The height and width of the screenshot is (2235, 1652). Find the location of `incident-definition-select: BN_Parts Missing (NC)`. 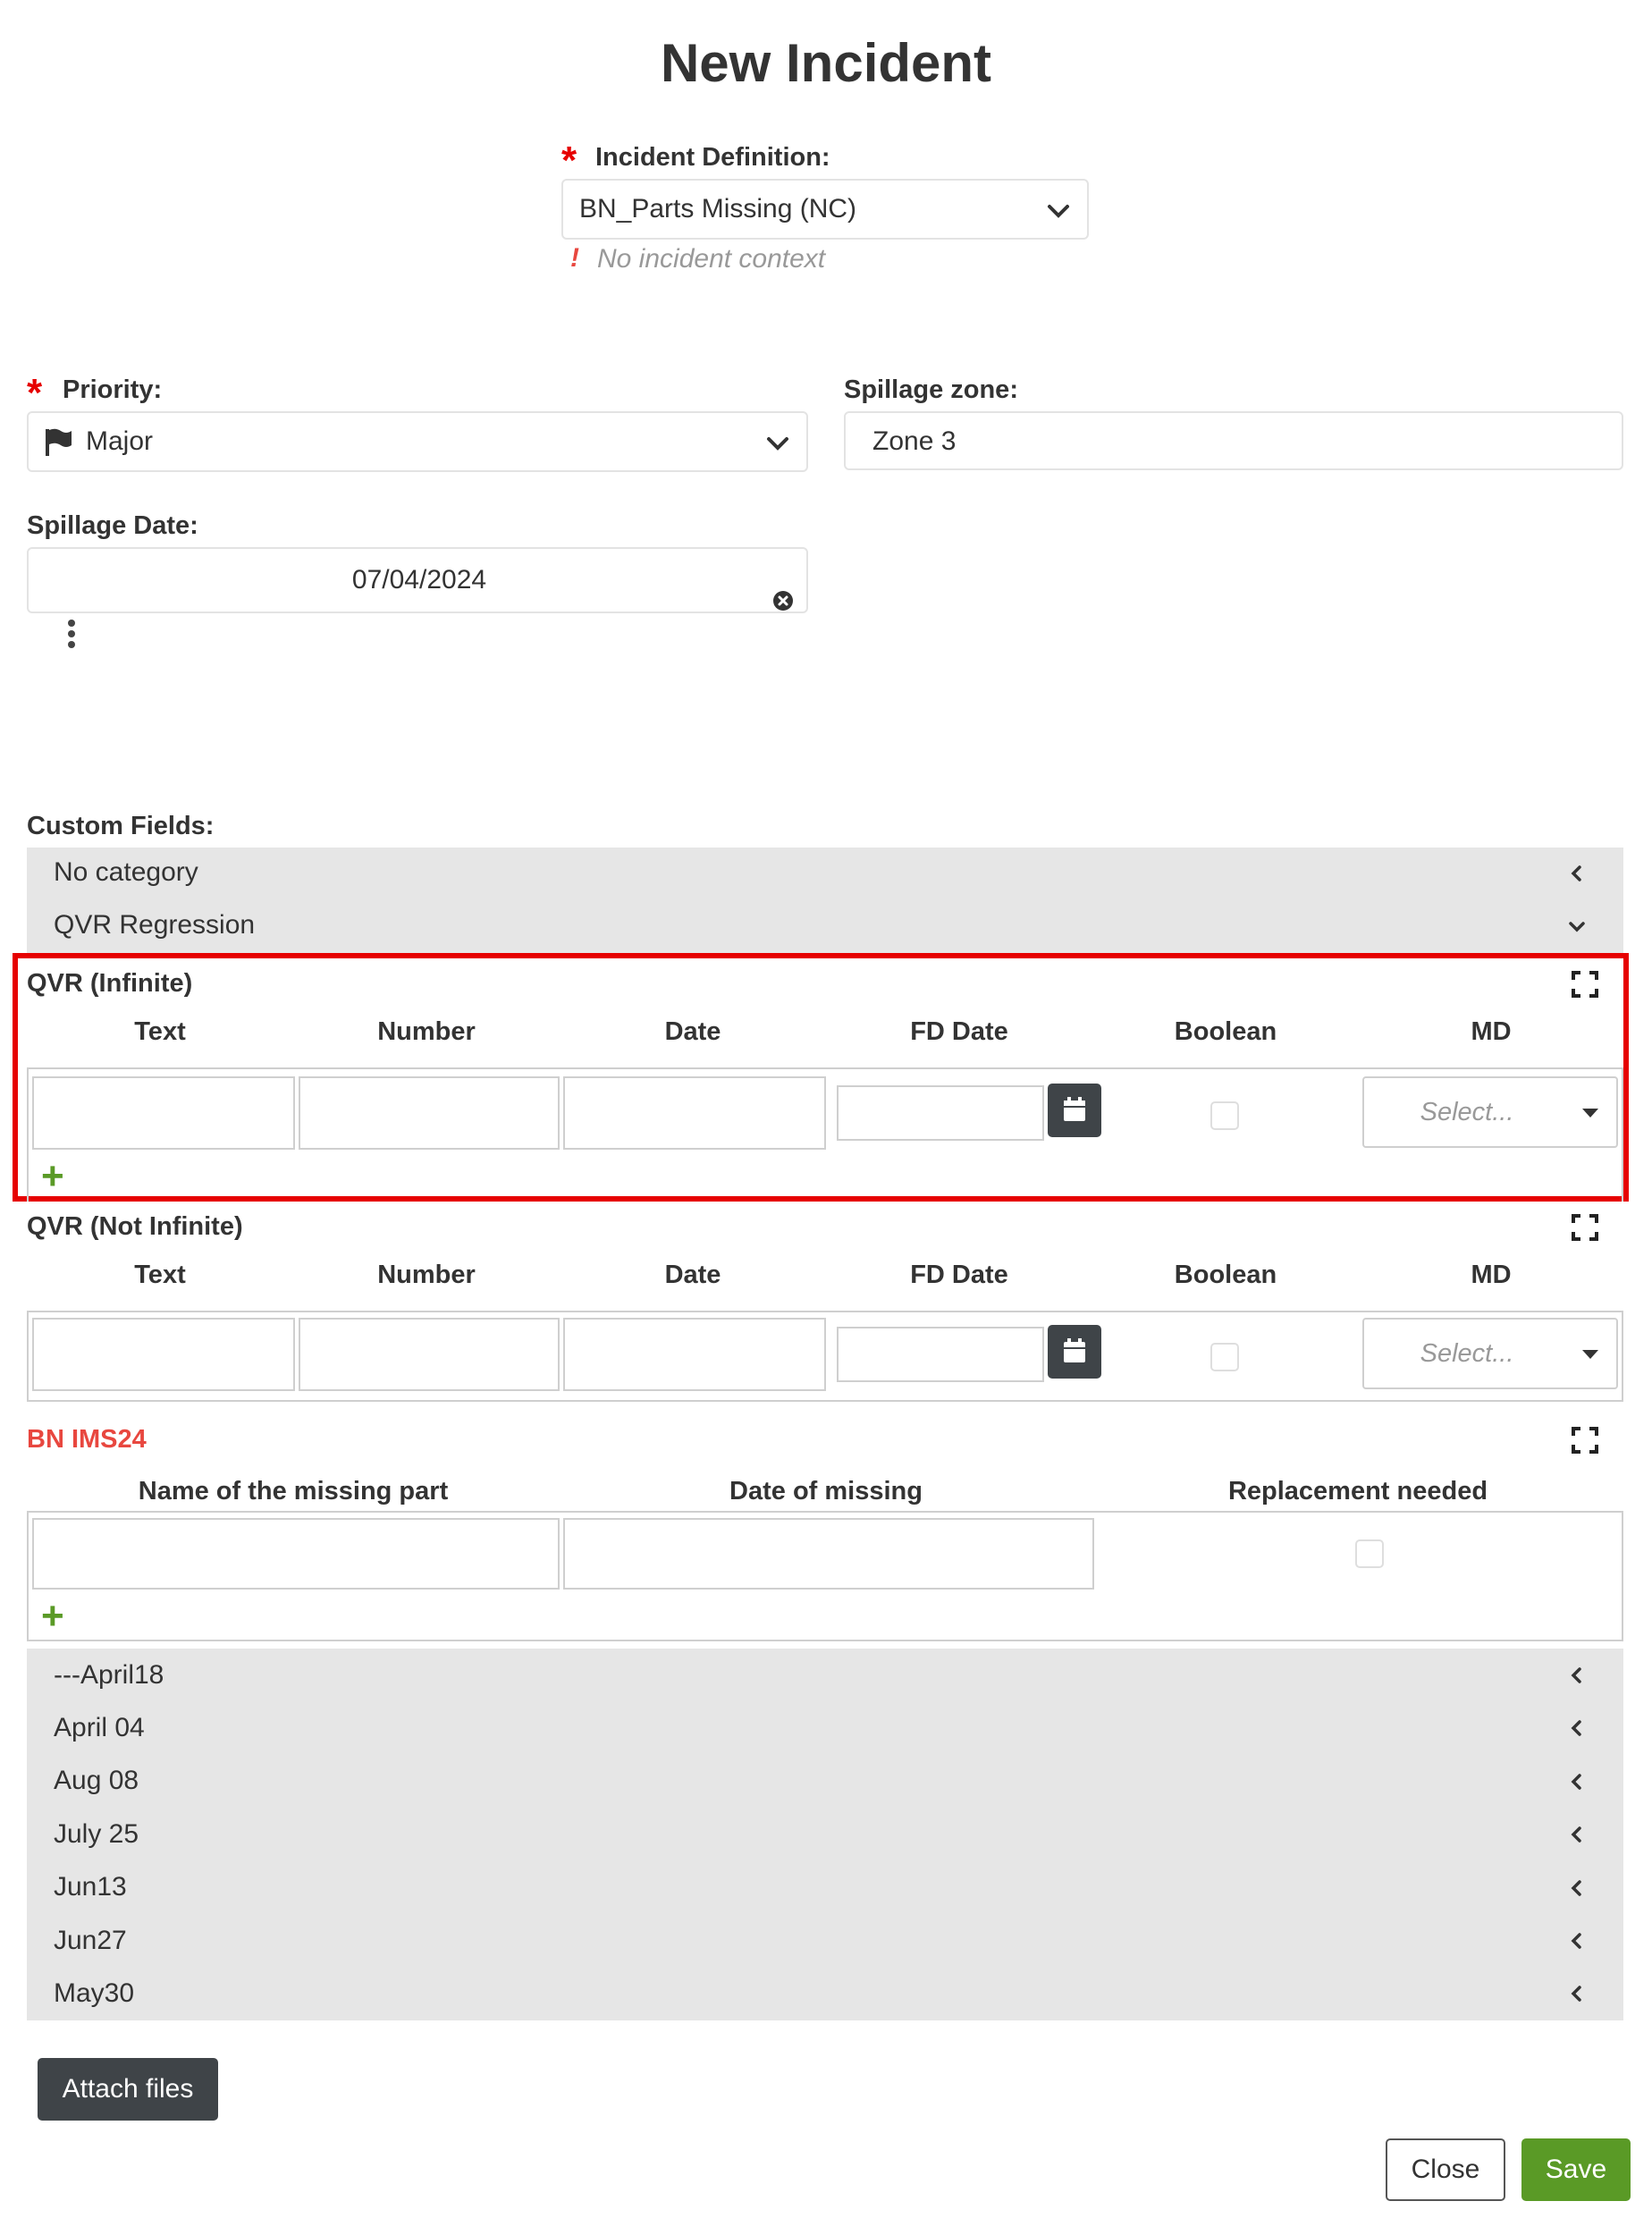

incident-definition-select: BN_Parts Missing (NC) is located at coordinates (825, 209).